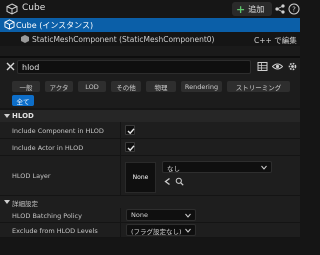 This screenshot has width=320, height=255. I want to click on search-input, so click(132, 67).